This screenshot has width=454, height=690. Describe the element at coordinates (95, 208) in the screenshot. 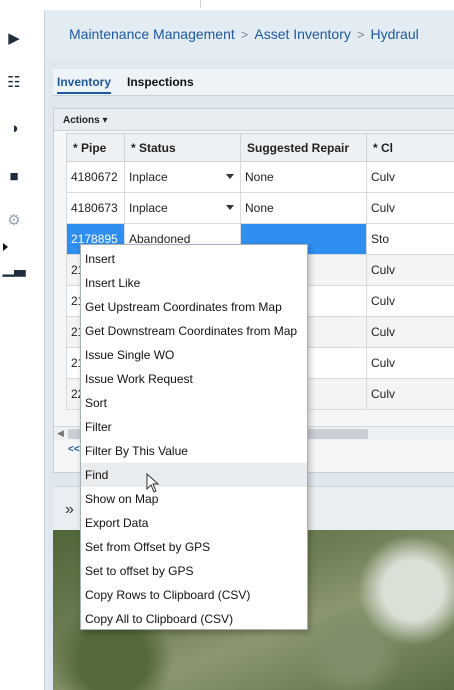

I see `cell-pipe: 4180673` at that location.